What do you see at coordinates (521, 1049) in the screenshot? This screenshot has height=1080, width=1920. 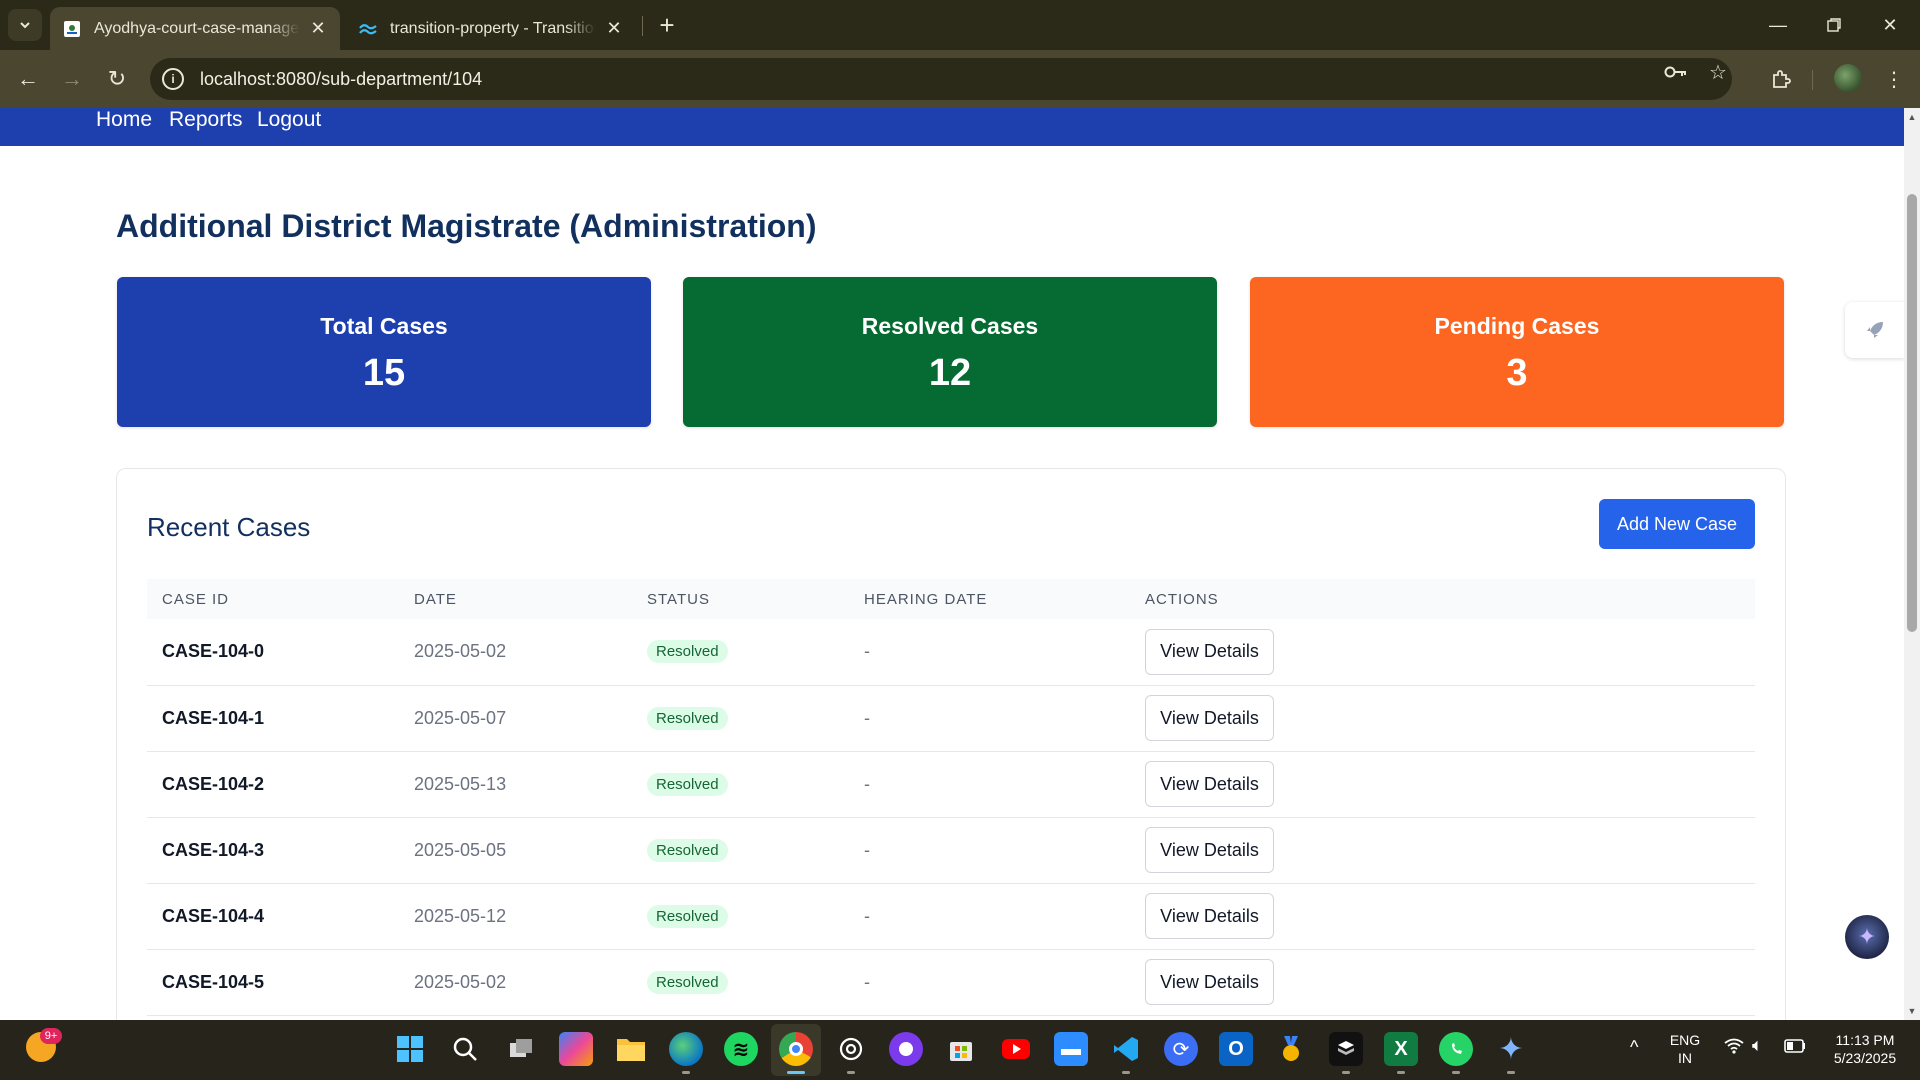 I see `task-view-icon` at bounding box center [521, 1049].